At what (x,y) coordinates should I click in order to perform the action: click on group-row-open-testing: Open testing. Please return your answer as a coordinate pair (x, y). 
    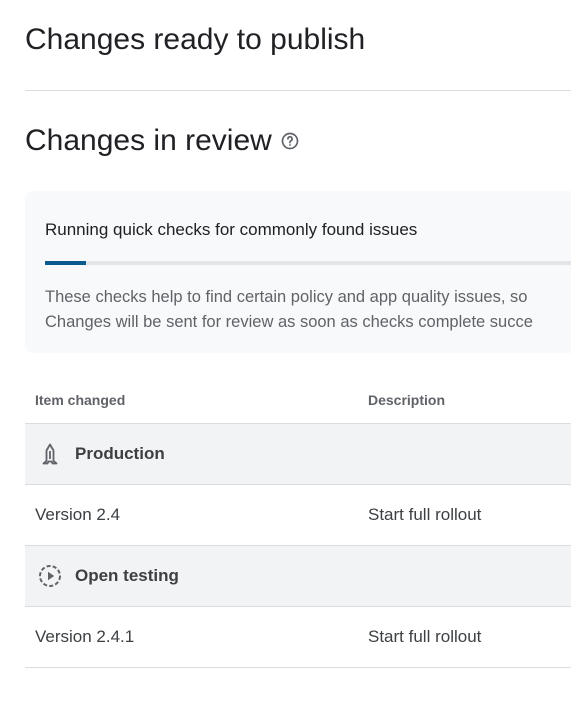
    Looking at the image, I should click on (298, 576).